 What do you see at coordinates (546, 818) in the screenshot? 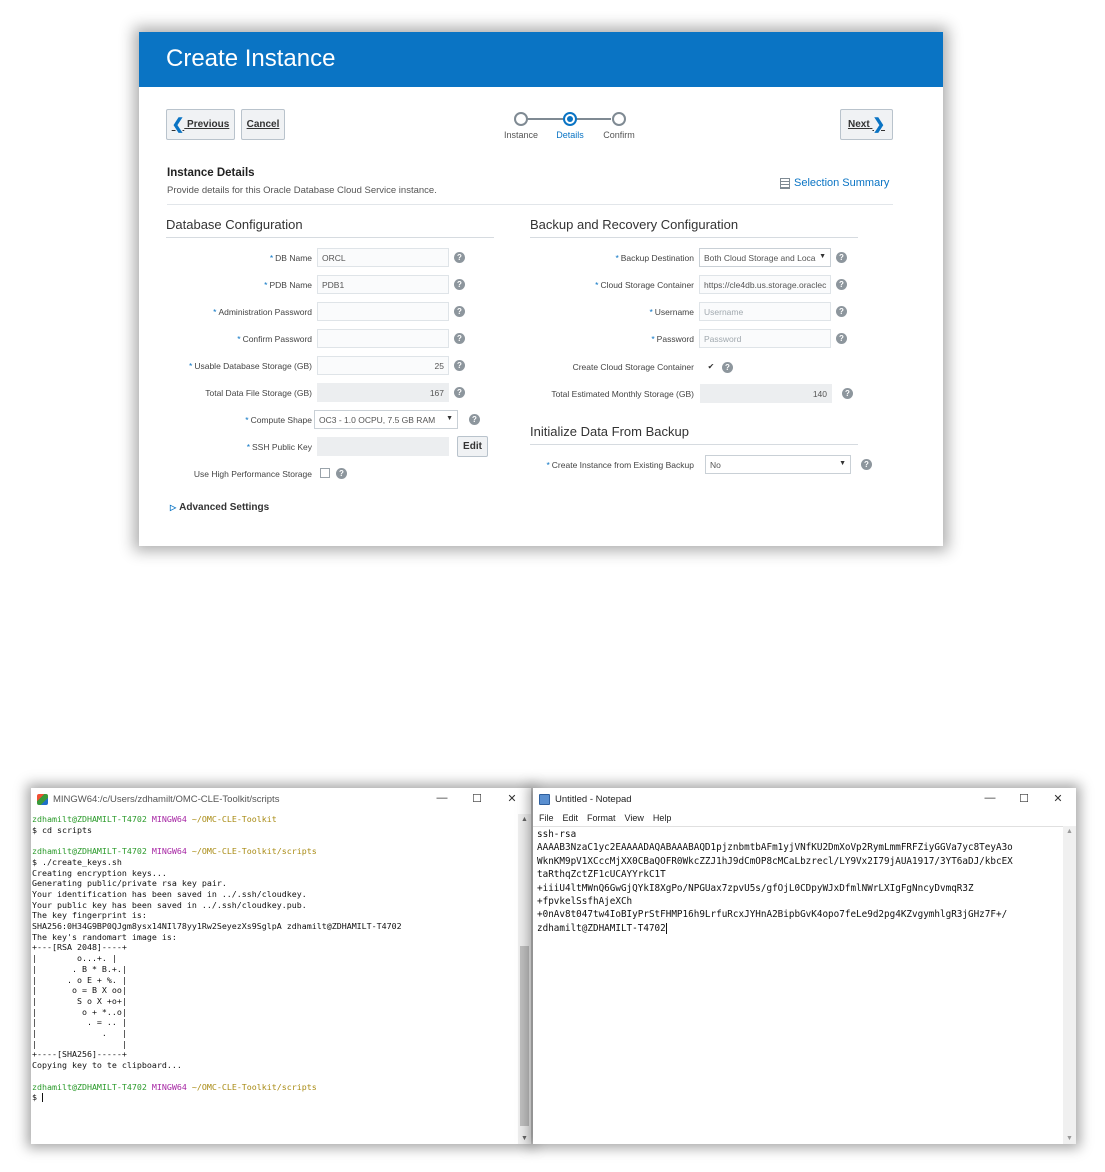
I see `menu-file: File` at bounding box center [546, 818].